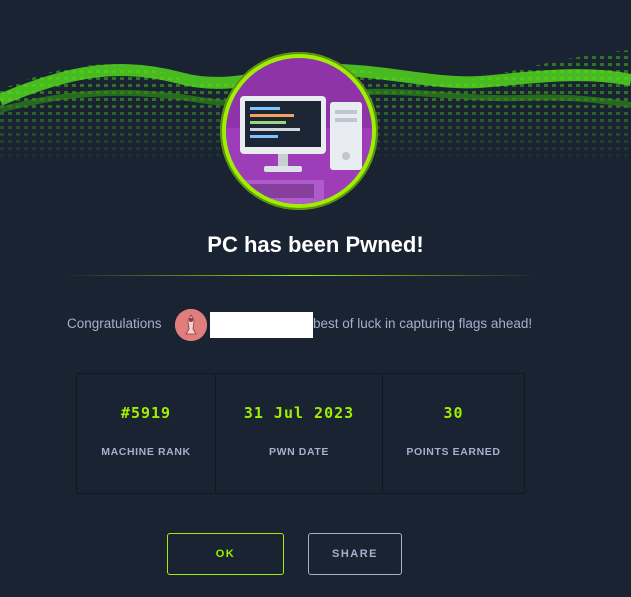 This screenshot has width=631, height=597. I want to click on stat-machine-rank: #5919 MACHINE RANK, so click(146, 433).